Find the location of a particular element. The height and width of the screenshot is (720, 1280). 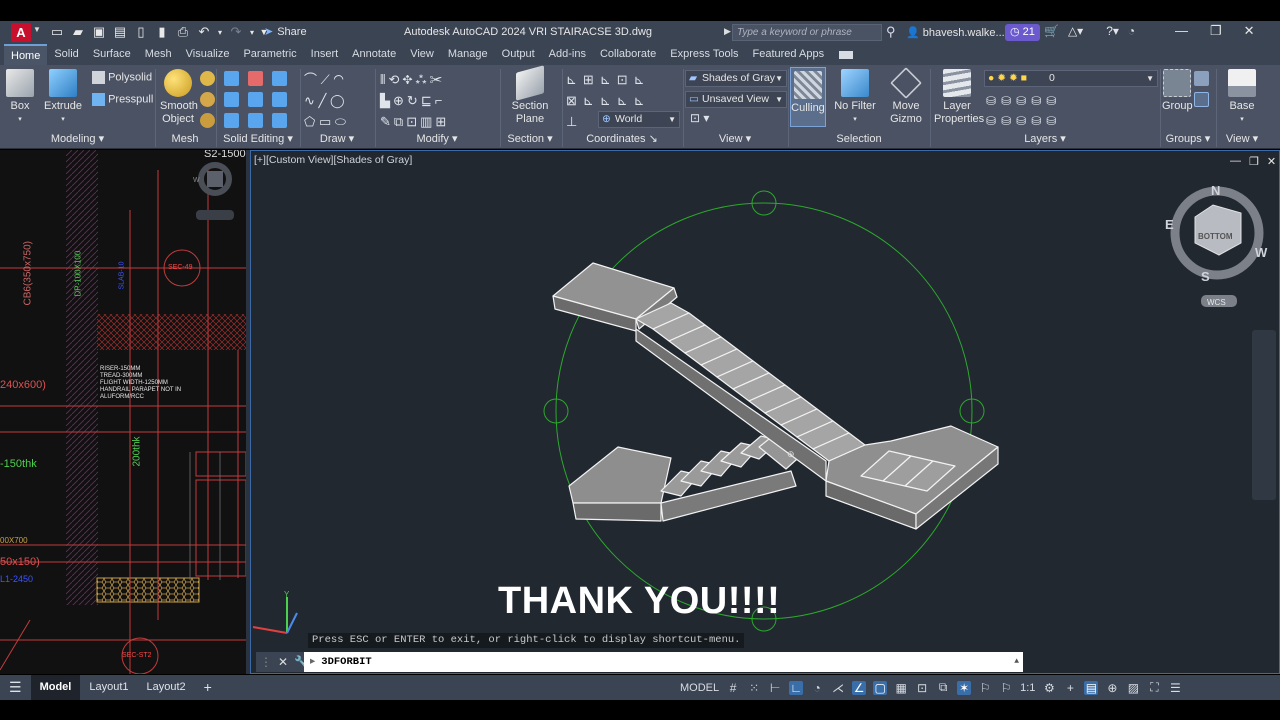

tab-featured-apps: Featured Apps is located at coordinates (789, 54).